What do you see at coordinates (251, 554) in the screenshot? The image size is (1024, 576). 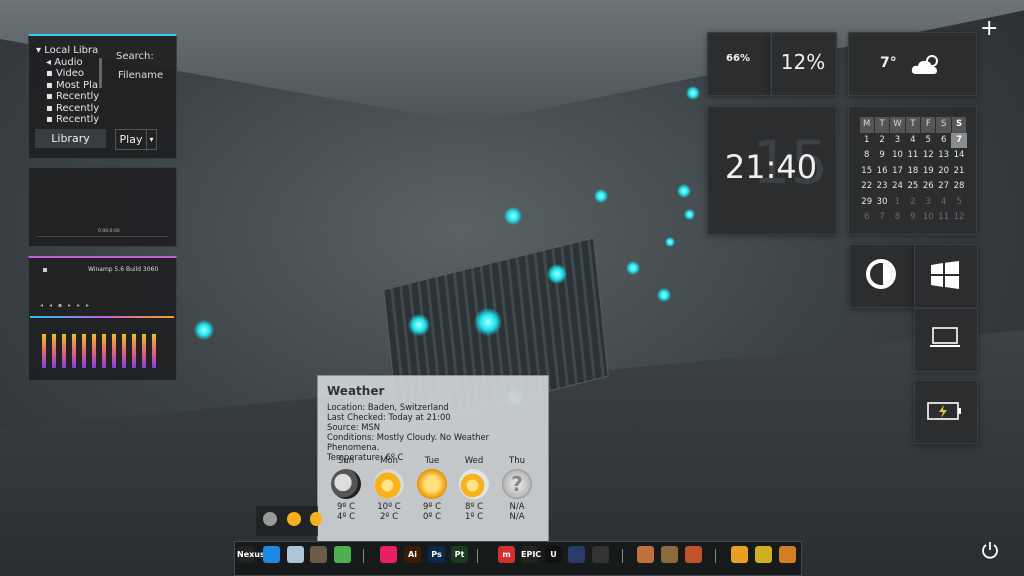 I see `dock-app-icon: Nexus` at bounding box center [251, 554].